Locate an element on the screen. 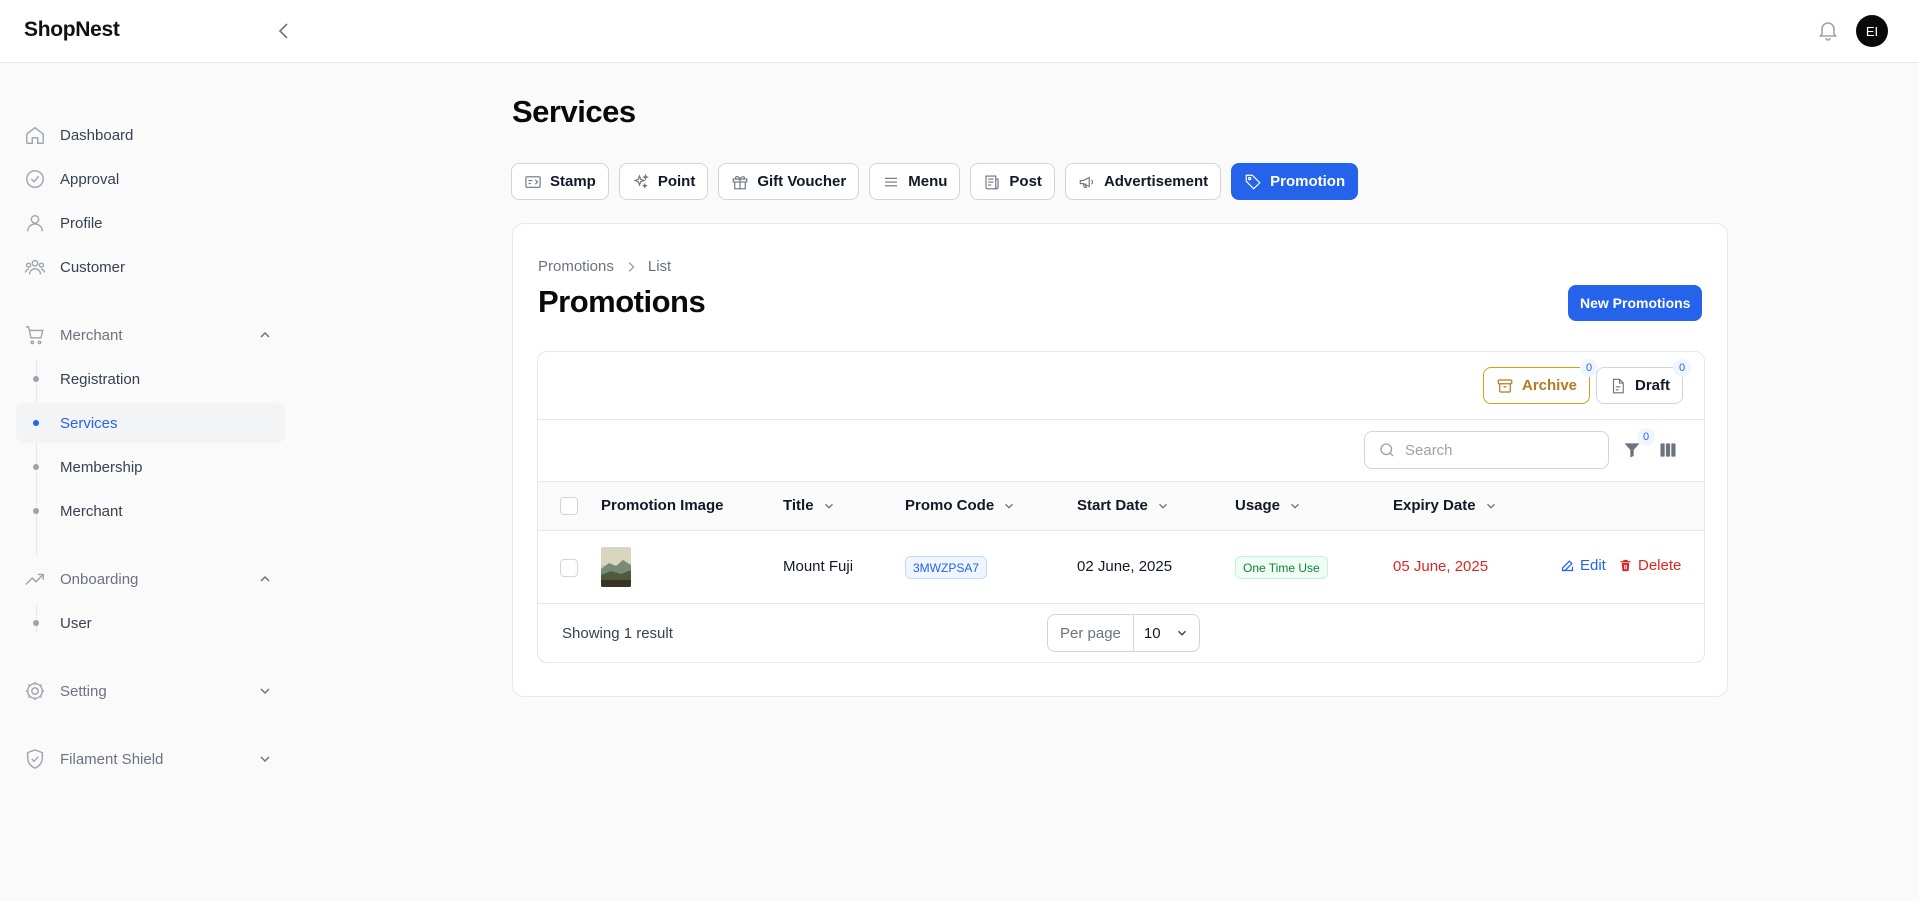  search-input is located at coordinates (1502, 450).